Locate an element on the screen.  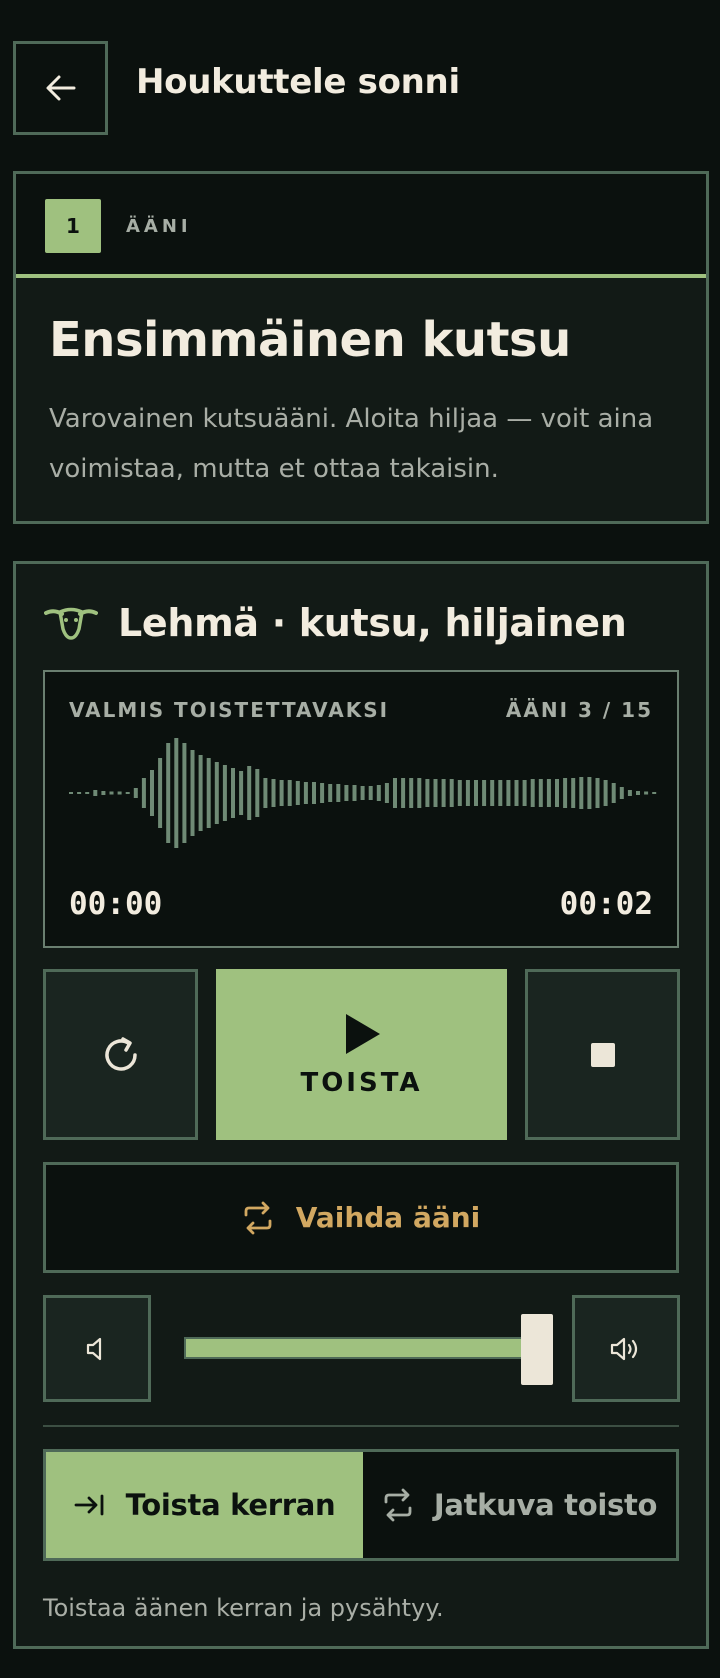
mode-continuous-label: Jatkuva toisto is located at coordinates (545, 1505).